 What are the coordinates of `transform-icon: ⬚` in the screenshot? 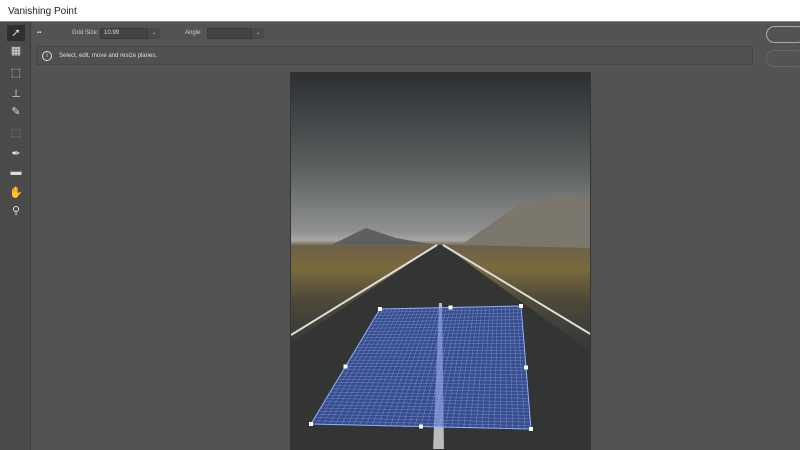 It's located at (16, 133).